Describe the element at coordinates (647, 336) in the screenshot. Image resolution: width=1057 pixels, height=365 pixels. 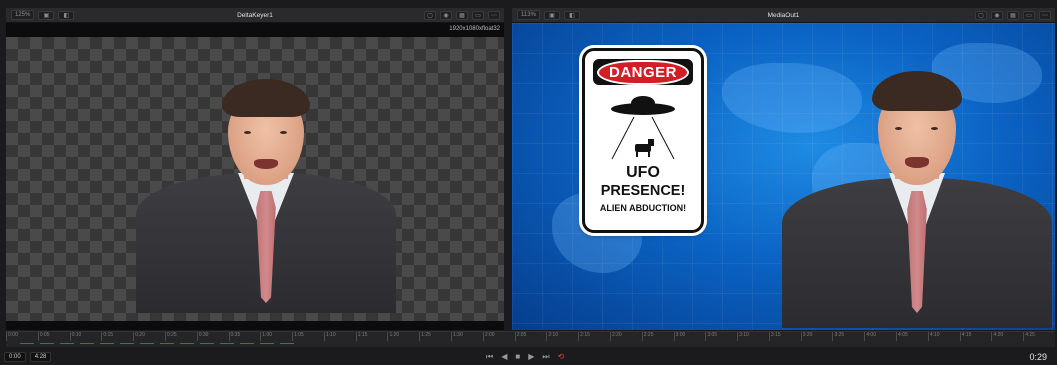
I see `ruler-tick: 2:25` at that location.